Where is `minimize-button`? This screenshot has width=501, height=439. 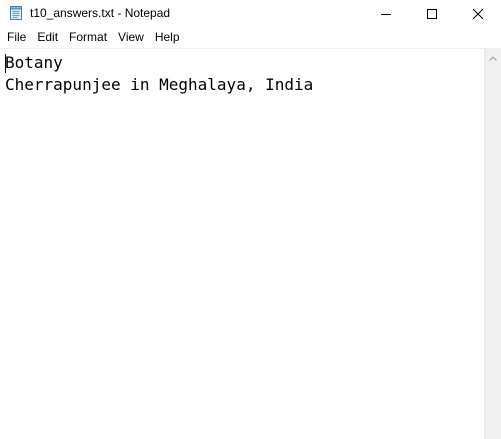 minimize-button is located at coordinates (386, 13).